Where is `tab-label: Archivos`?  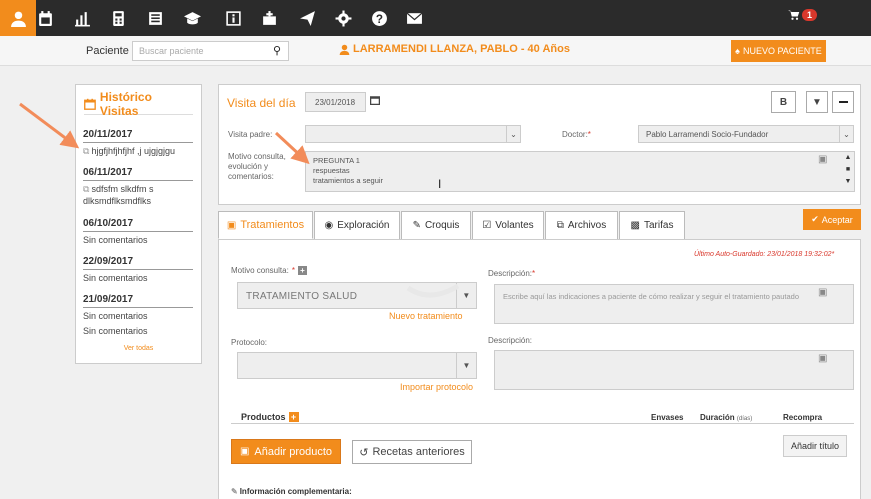
tab-label: Archivos is located at coordinates (587, 225).